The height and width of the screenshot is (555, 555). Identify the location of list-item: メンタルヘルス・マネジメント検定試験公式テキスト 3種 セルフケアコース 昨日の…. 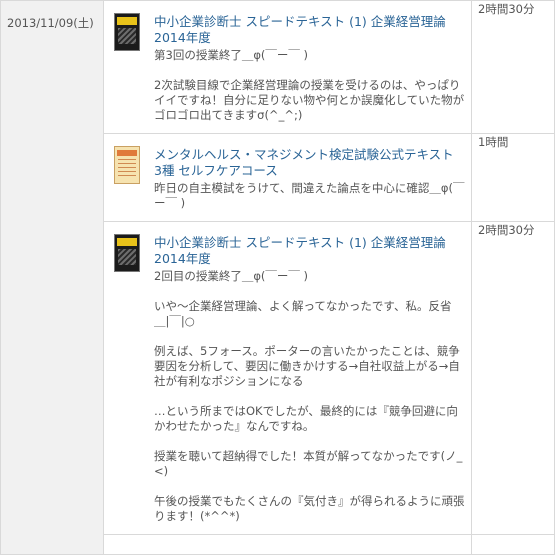
(287, 177).